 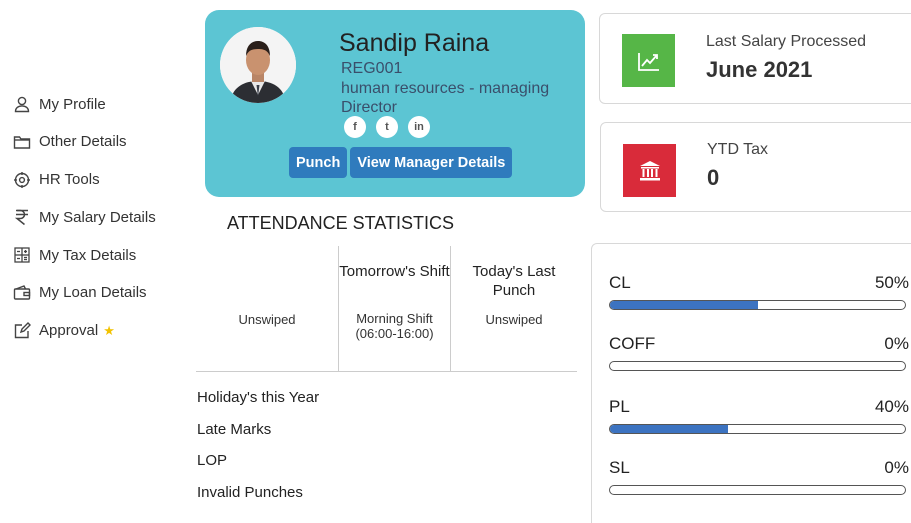 What do you see at coordinates (88, 255) in the screenshot?
I see `sidebar-item-label: My Tax Details` at bounding box center [88, 255].